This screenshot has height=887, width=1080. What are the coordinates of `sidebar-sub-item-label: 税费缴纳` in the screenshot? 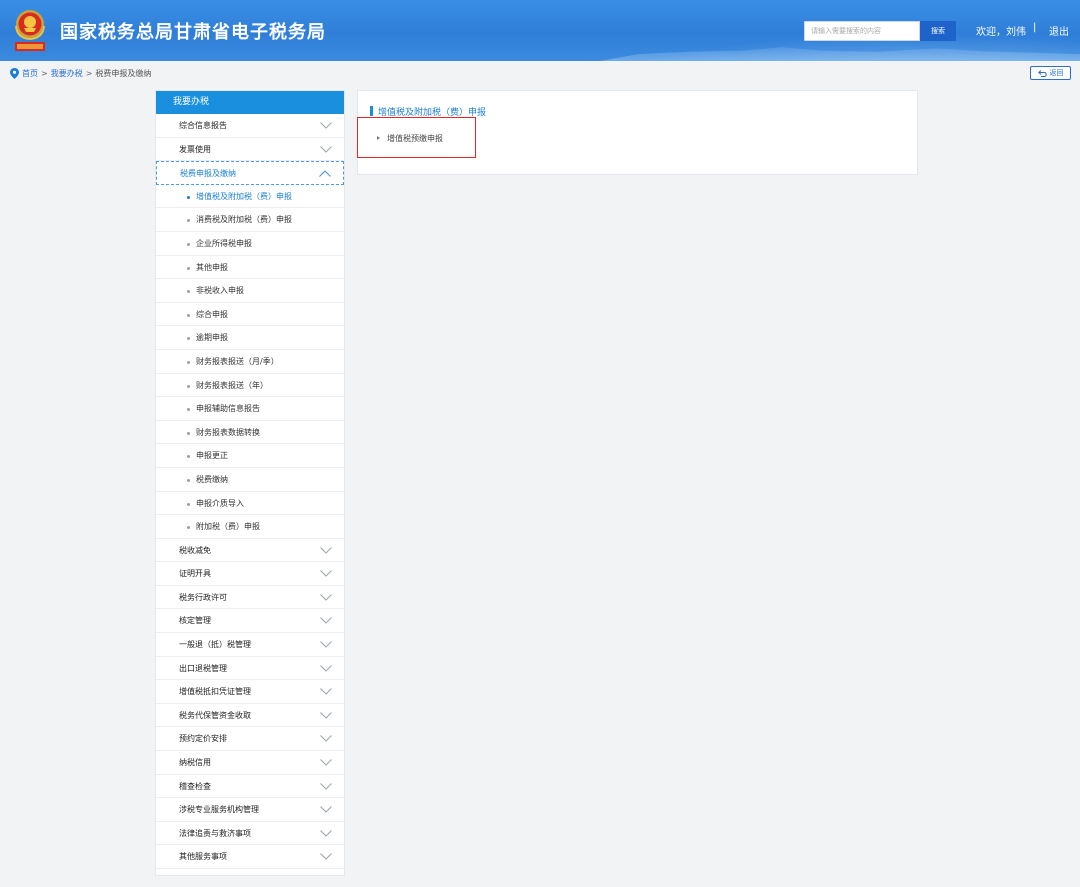 It's located at (212, 479).